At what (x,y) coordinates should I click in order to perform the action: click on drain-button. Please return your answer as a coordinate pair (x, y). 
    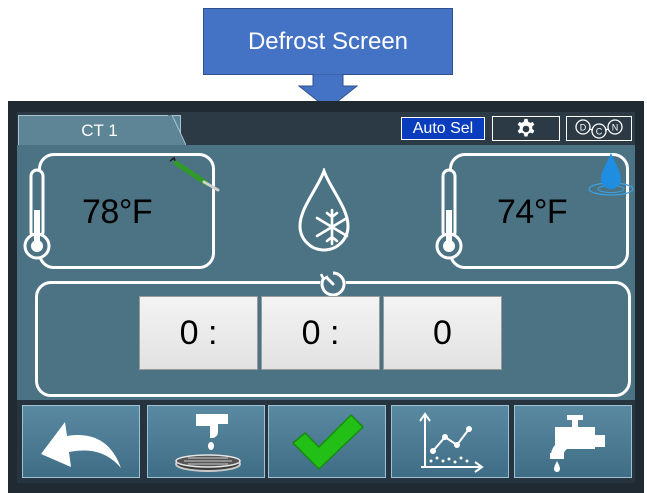
    Looking at the image, I should click on (206, 441).